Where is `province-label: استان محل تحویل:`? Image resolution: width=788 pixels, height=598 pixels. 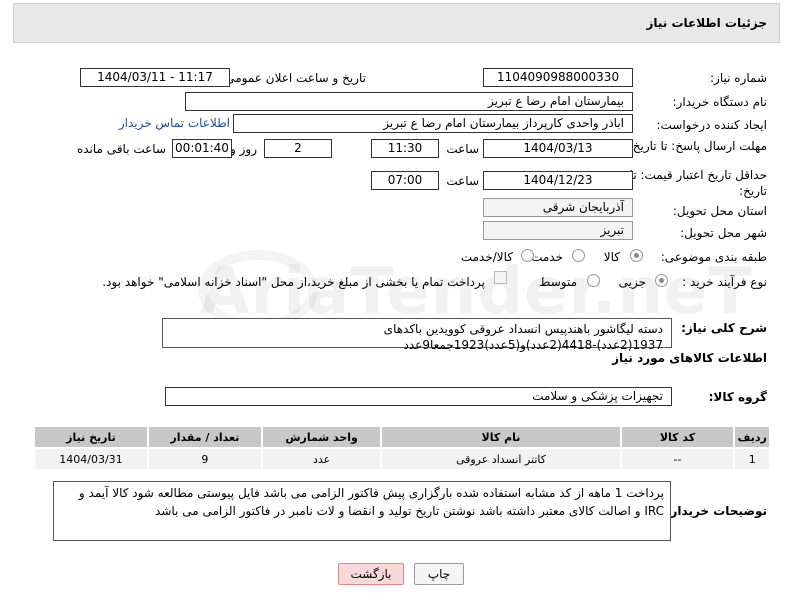
province-label: استان محل تحویل: is located at coordinates (719, 211).